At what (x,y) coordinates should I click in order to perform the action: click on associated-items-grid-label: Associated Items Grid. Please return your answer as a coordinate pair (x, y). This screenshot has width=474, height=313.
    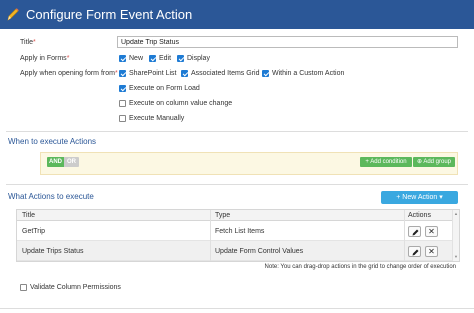
    Looking at the image, I should click on (225, 73).